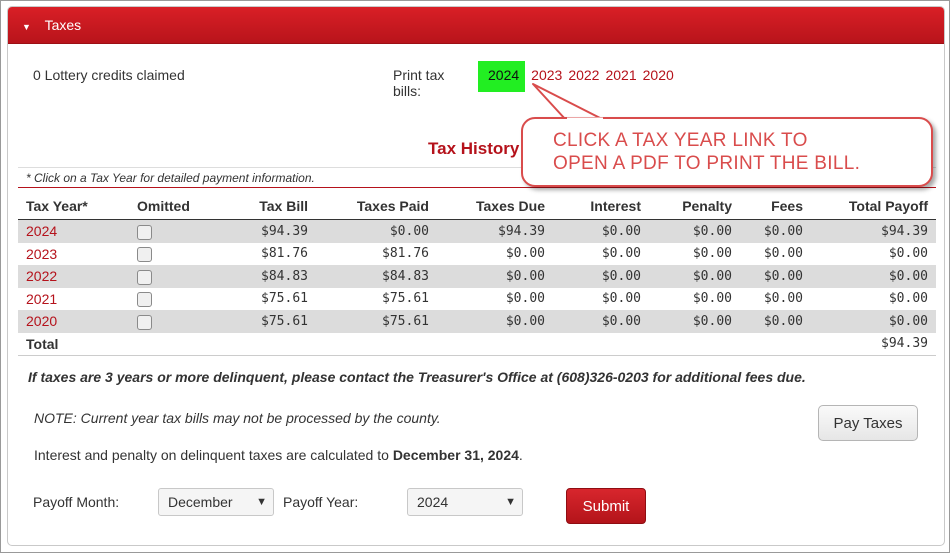  Describe the element at coordinates (568, 102) in the screenshot. I see `callout-pointer` at that location.